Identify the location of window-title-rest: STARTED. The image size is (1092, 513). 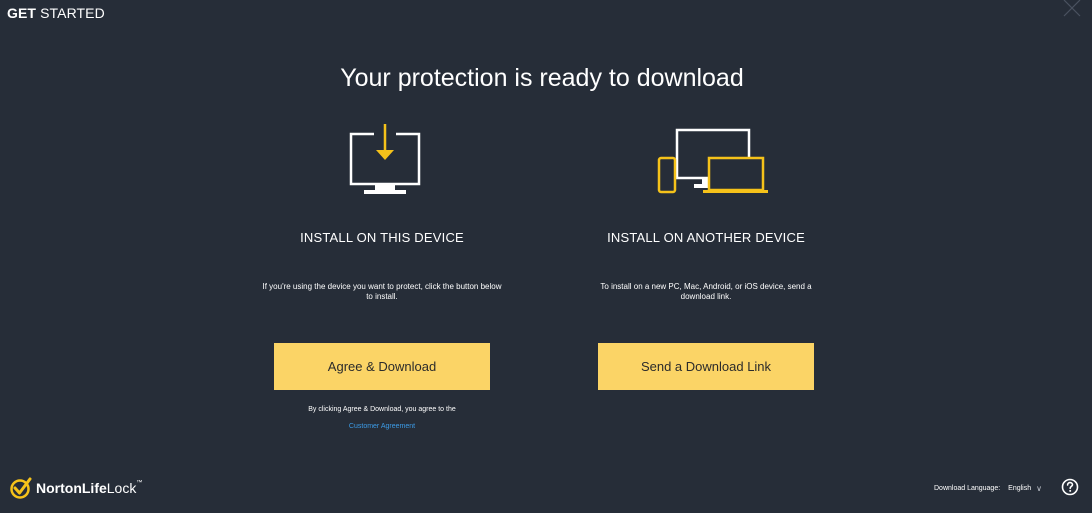
(70, 13).